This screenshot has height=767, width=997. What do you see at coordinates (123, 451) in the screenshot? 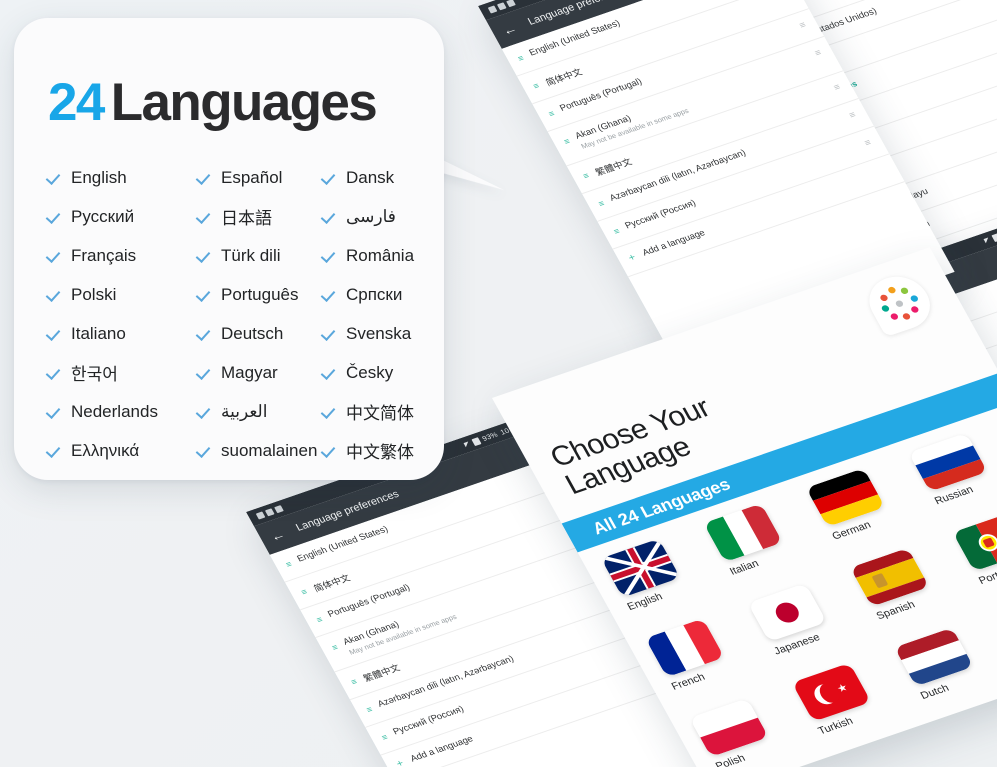
I see `list-item: Ελληνικά` at bounding box center [123, 451].